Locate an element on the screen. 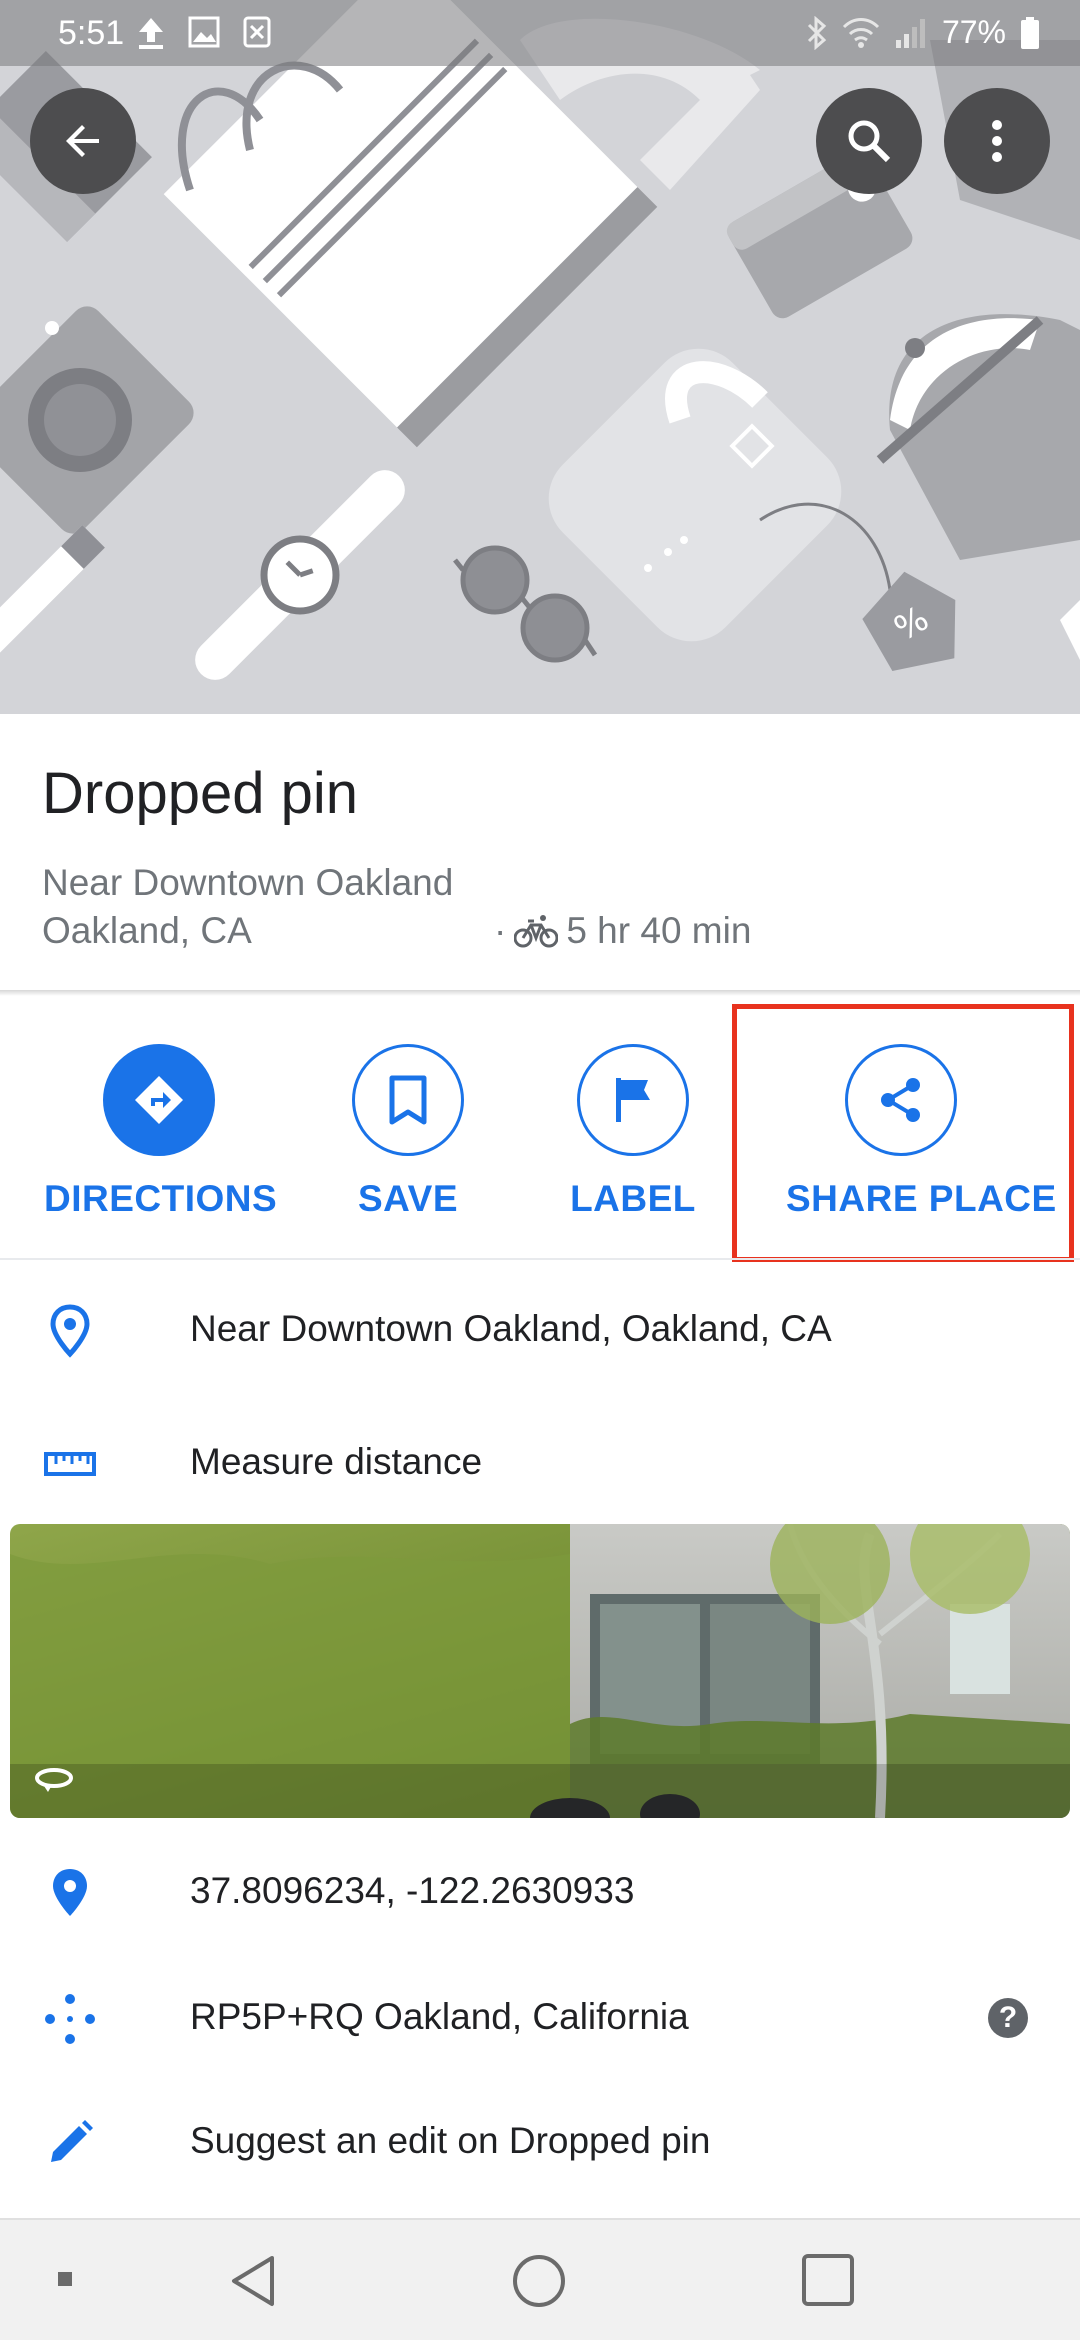 Image resolution: width=1080 pixels, height=2340 pixels. coordinates-row: 37.8096234, -122.2630933 is located at coordinates (540, 1892).